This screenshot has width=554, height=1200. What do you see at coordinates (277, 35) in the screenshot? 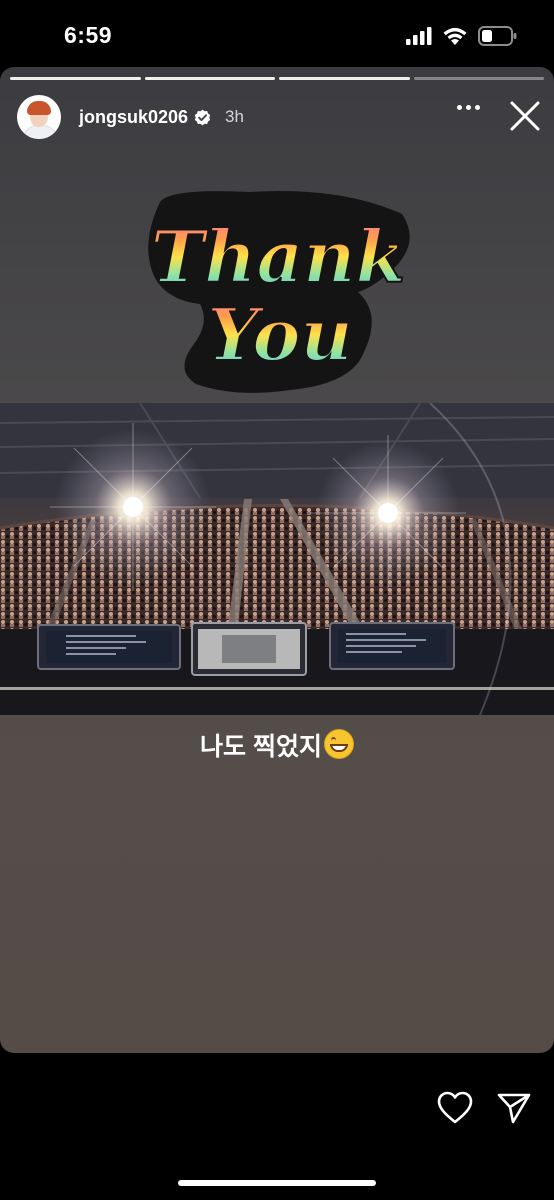
I see `status-bar: 6:59` at bounding box center [277, 35].